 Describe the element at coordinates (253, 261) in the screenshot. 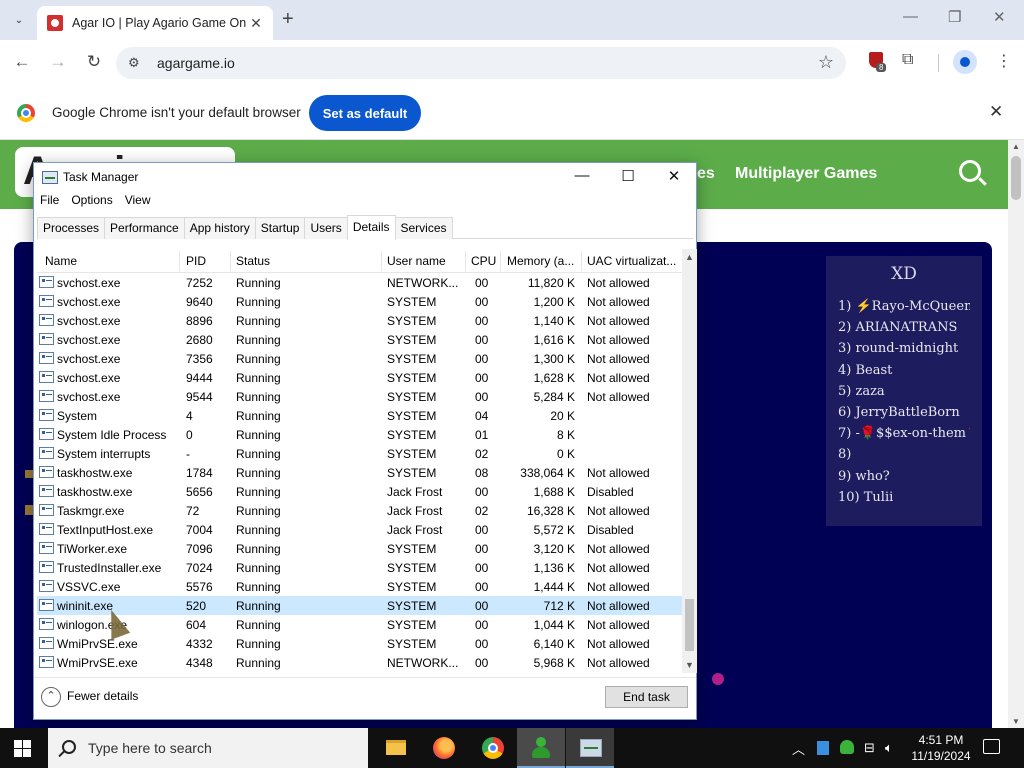

I see `column-header-status: Status` at that location.